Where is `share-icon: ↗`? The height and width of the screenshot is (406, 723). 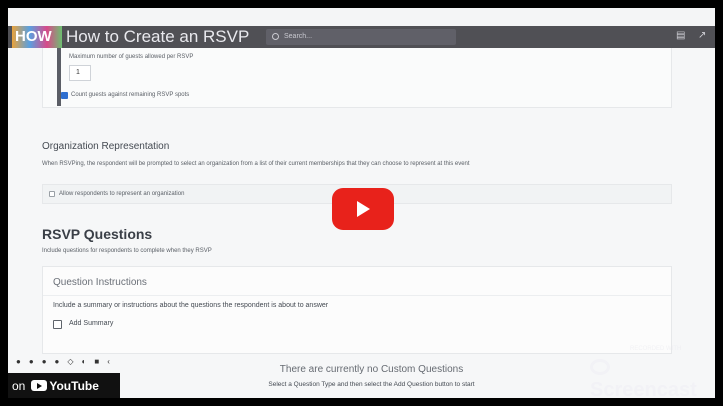
share-icon: ↗ is located at coordinates (703, 36).